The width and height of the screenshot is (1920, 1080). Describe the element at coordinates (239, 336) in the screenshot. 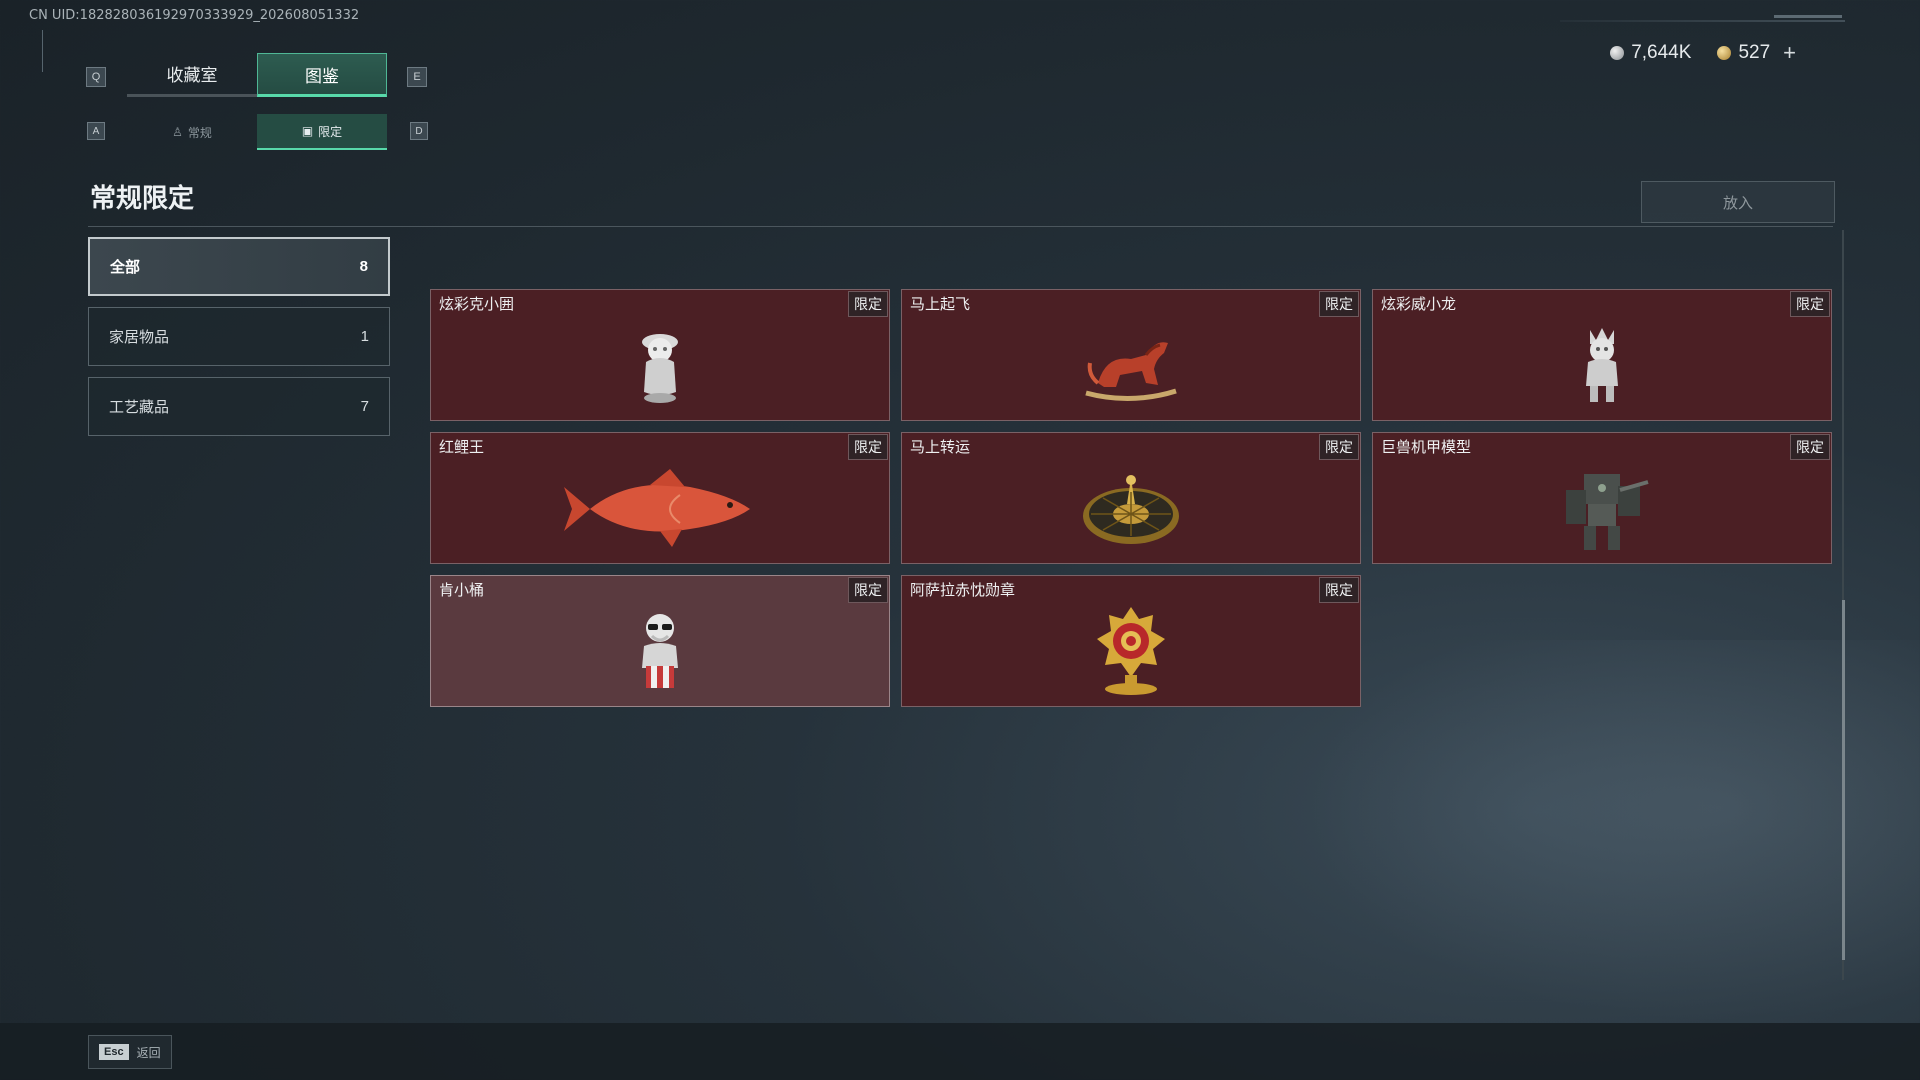

I see `category-home-items: 家居物品 1` at that location.